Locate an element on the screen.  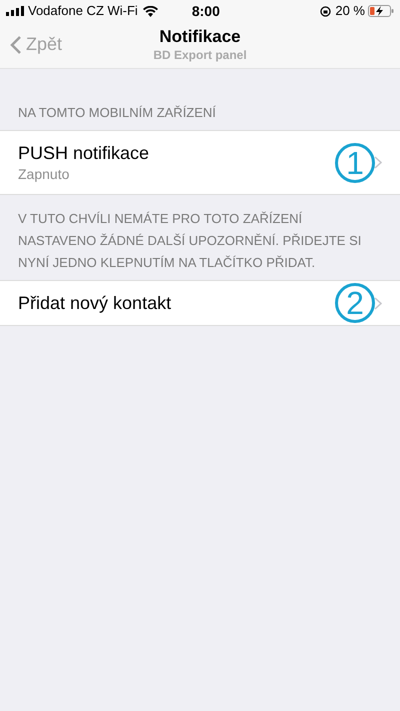
battery-charging-icon is located at coordinates (381, 11).